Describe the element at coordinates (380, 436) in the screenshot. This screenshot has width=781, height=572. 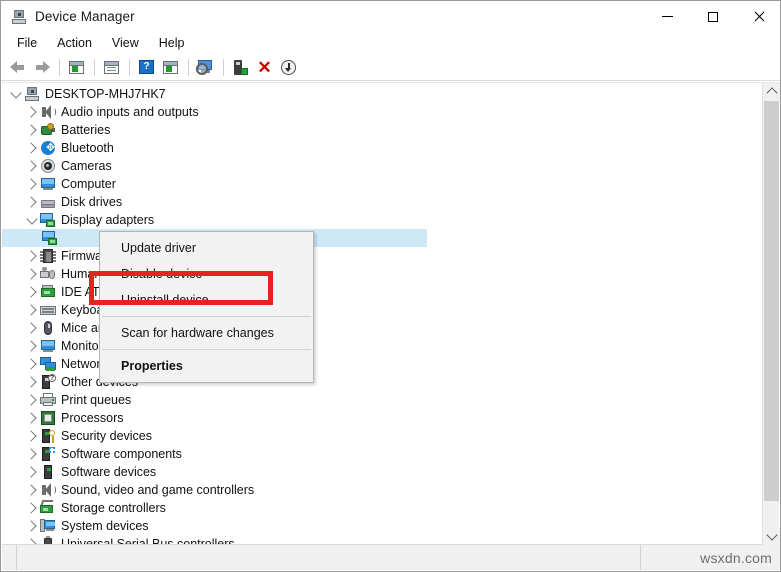
I see `tree-node-security-devices: Security devices` at that location.